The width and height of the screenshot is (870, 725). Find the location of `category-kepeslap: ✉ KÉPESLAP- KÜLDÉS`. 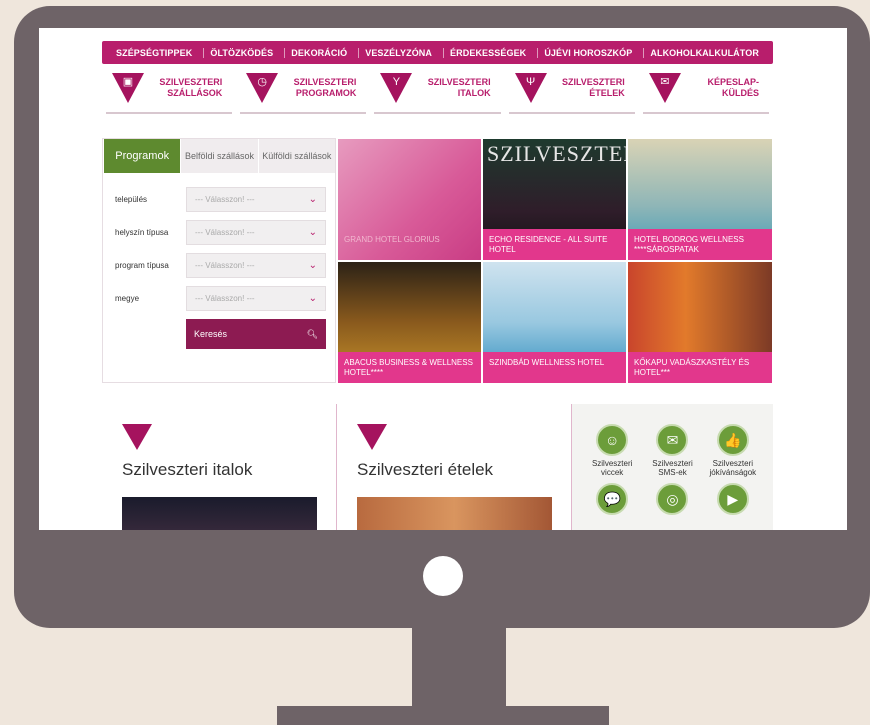

category-kepeslap: ✉ KÉPESLAP- KÜLDÉS is located at coordinates (706, 89).